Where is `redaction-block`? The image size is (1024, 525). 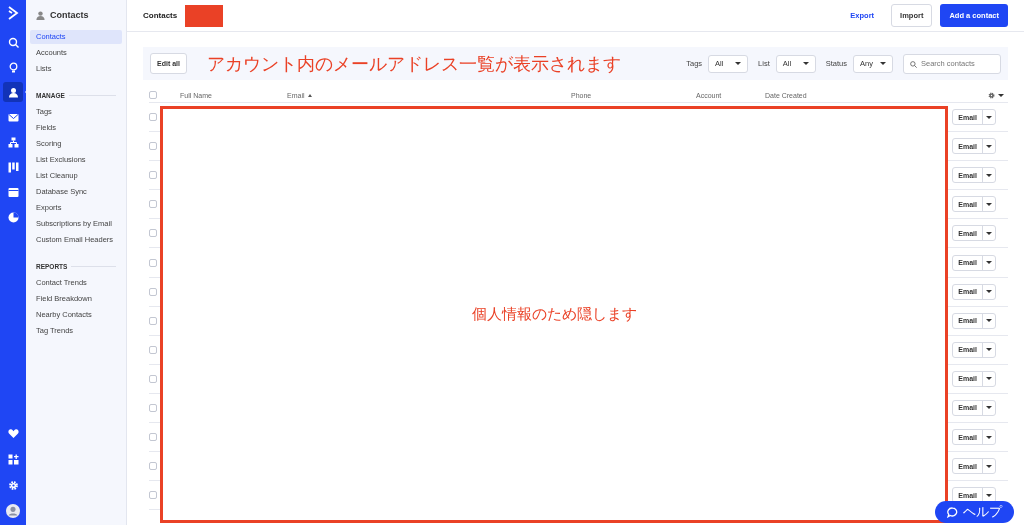 redaction-block is located at coordinates (204, 15).